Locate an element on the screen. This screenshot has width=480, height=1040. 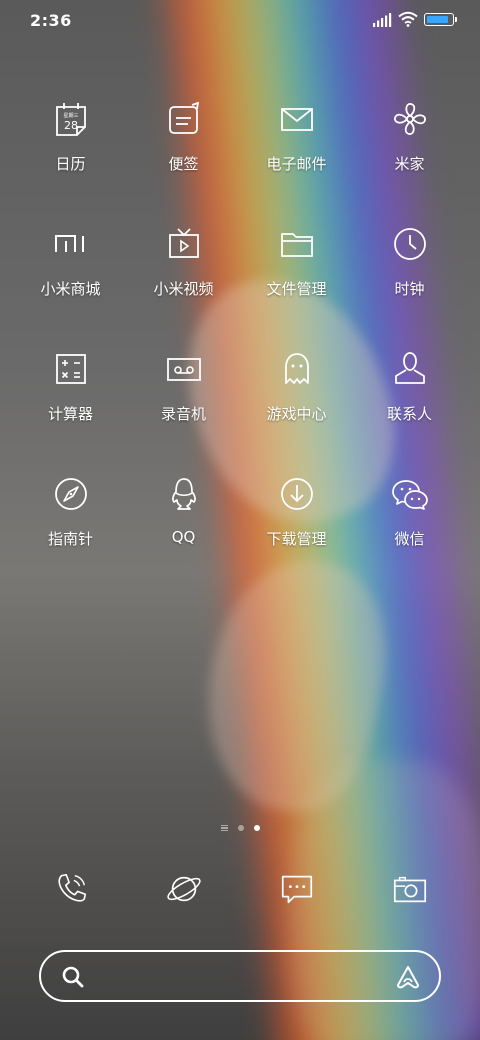
app-label: 下载管理 is located at coordinates (296, 539).